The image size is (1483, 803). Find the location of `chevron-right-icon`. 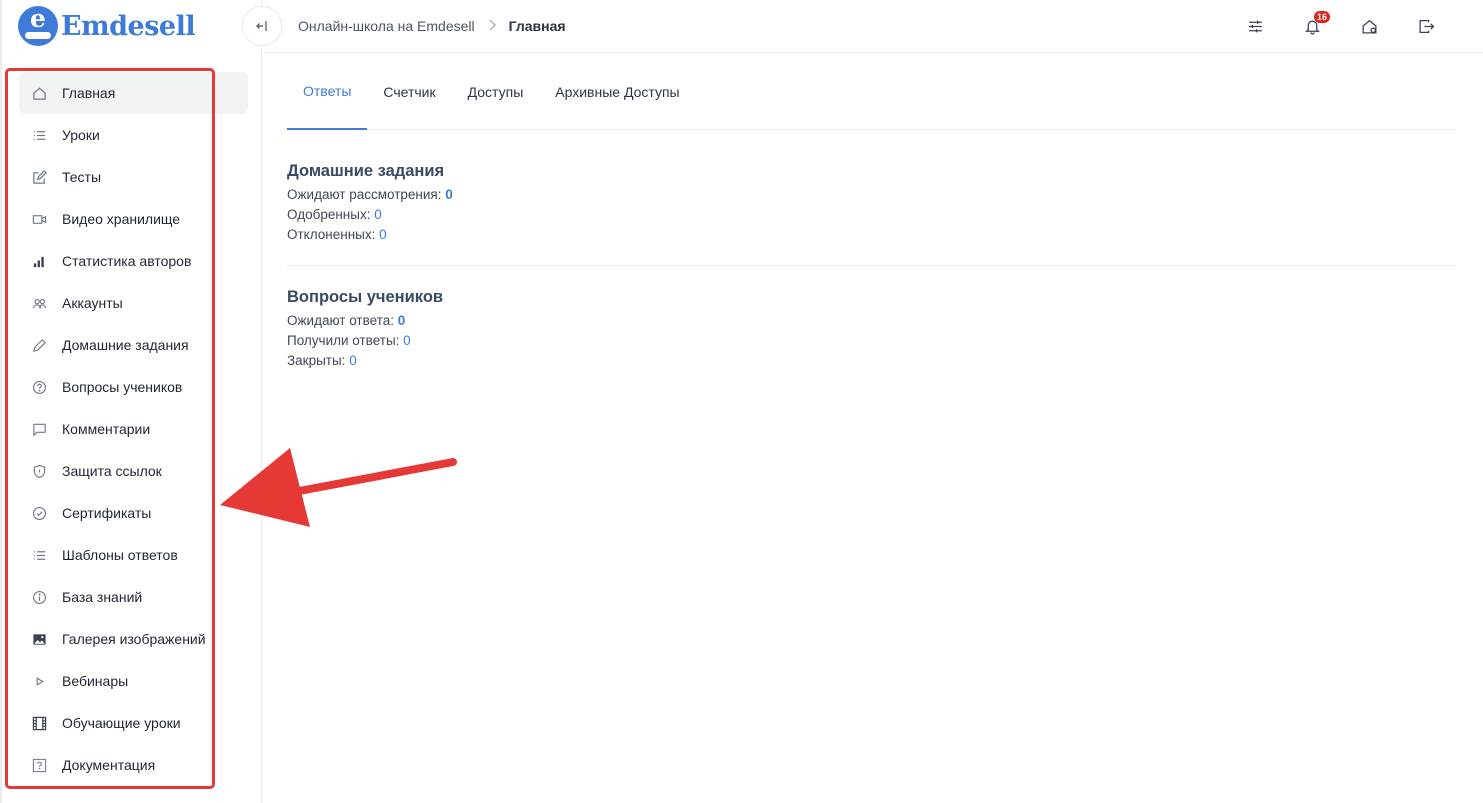

chevron-right-icon is located at coordinates (492, 26).